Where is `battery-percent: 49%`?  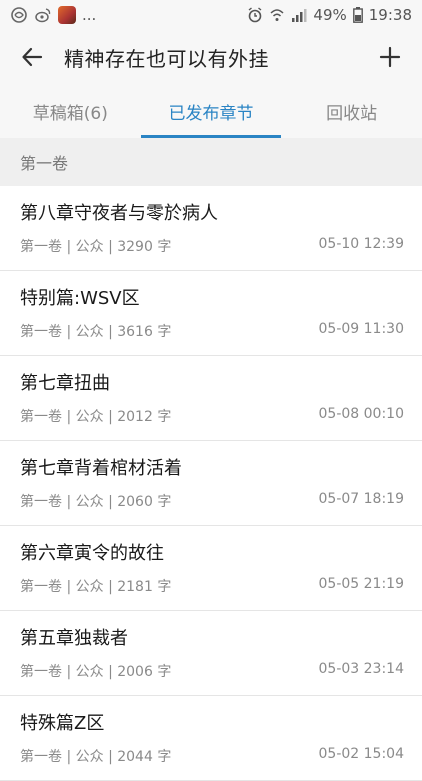 battery-percent: 49% is located at coordinates (330, 15).